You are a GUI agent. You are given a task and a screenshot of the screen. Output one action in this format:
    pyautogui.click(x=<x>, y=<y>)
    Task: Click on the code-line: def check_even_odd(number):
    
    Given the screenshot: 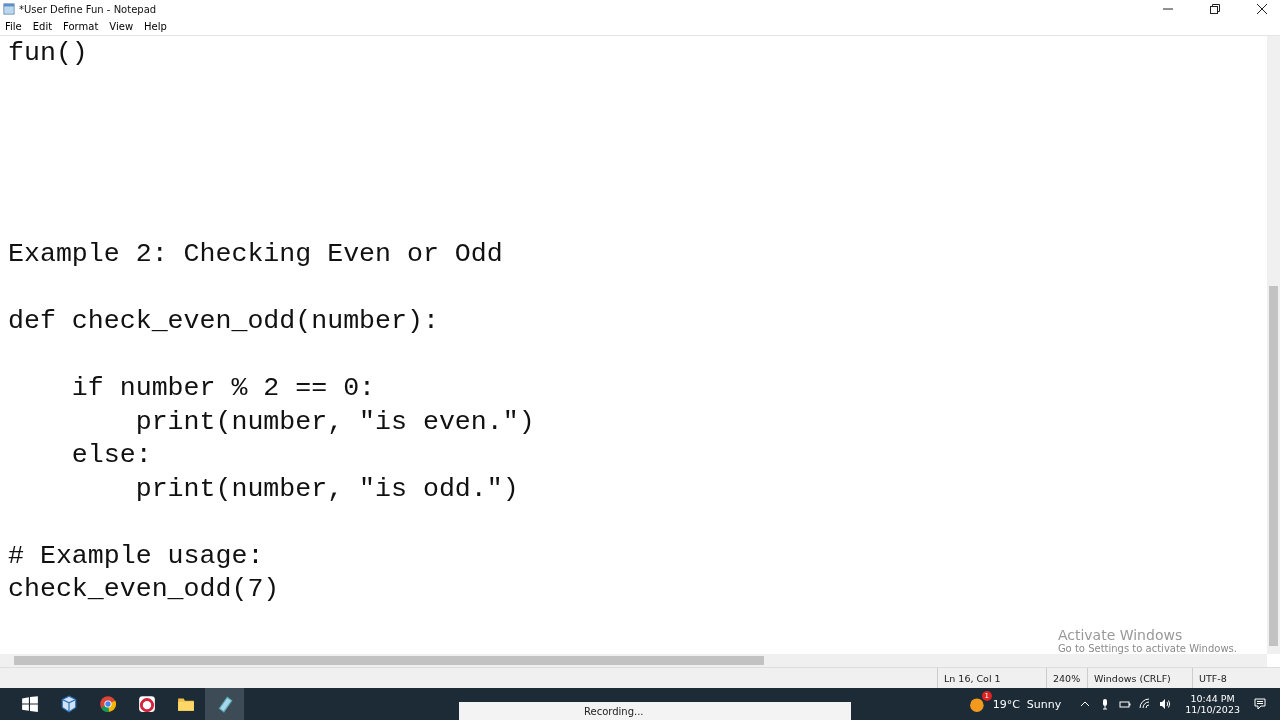 What is the action you would take?
    pyautogui.click(x=224, y=321)
    